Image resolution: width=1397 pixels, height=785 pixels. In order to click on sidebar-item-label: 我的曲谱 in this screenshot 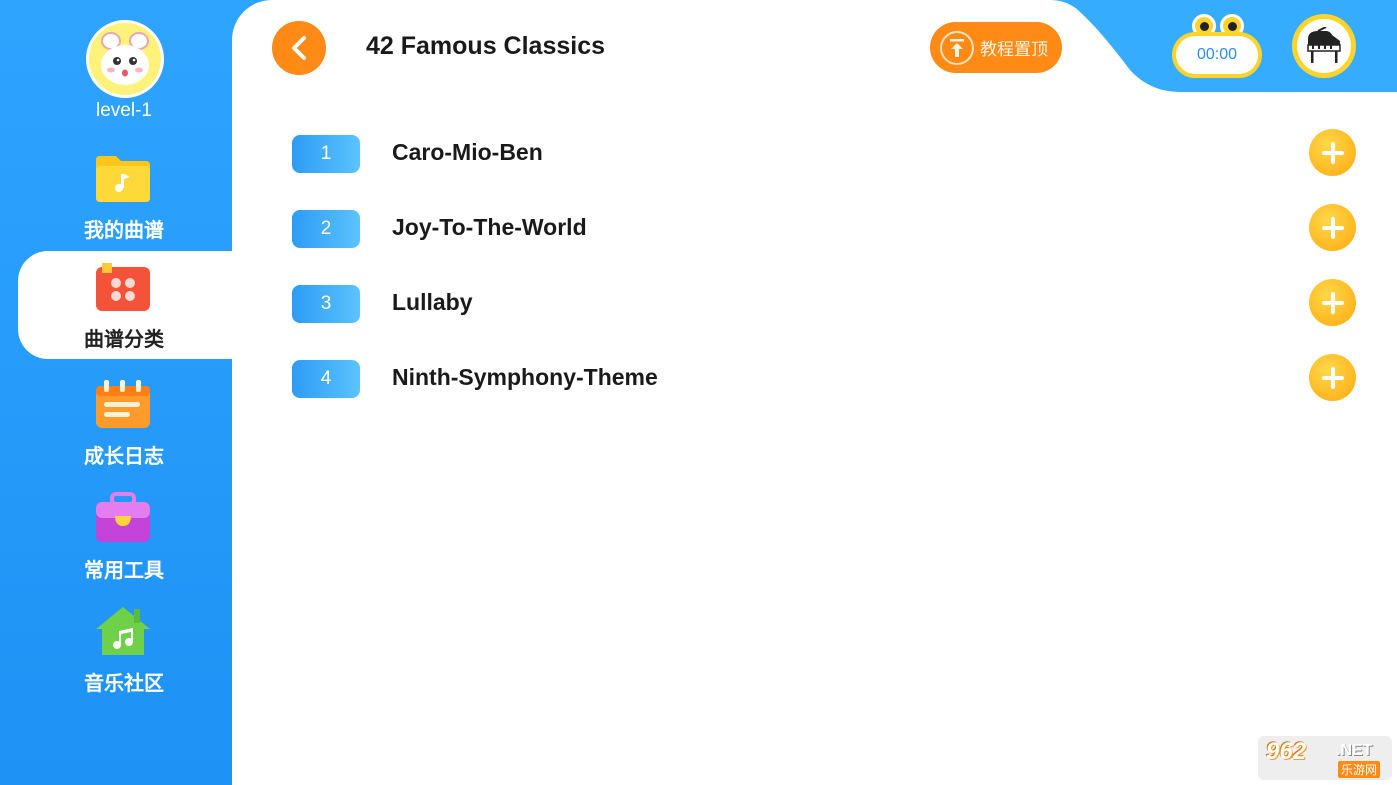, I will do `click(124, 230)`.